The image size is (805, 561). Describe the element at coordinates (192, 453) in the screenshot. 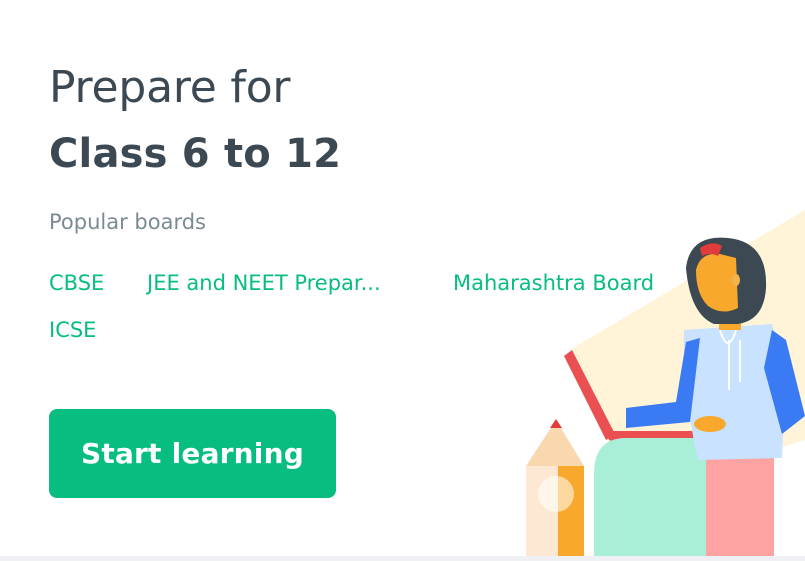

I see `start-learning-button: Start learning` at that location.